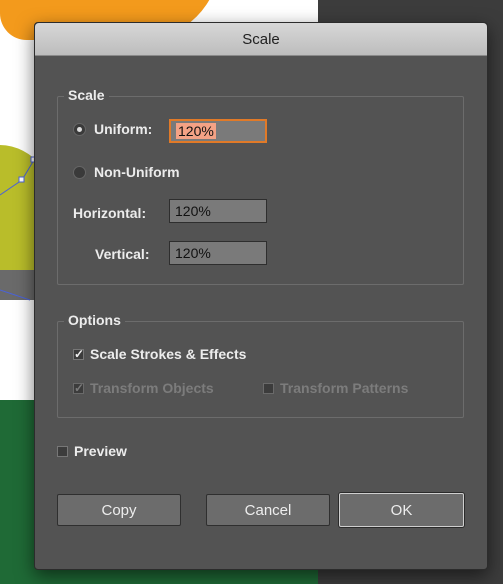 The width and height of the screenshot is (503, 584). What do you see at coordinates (260, 365) in the screenshot?
I see `options-group: Options` at bounding box center [260, 365].